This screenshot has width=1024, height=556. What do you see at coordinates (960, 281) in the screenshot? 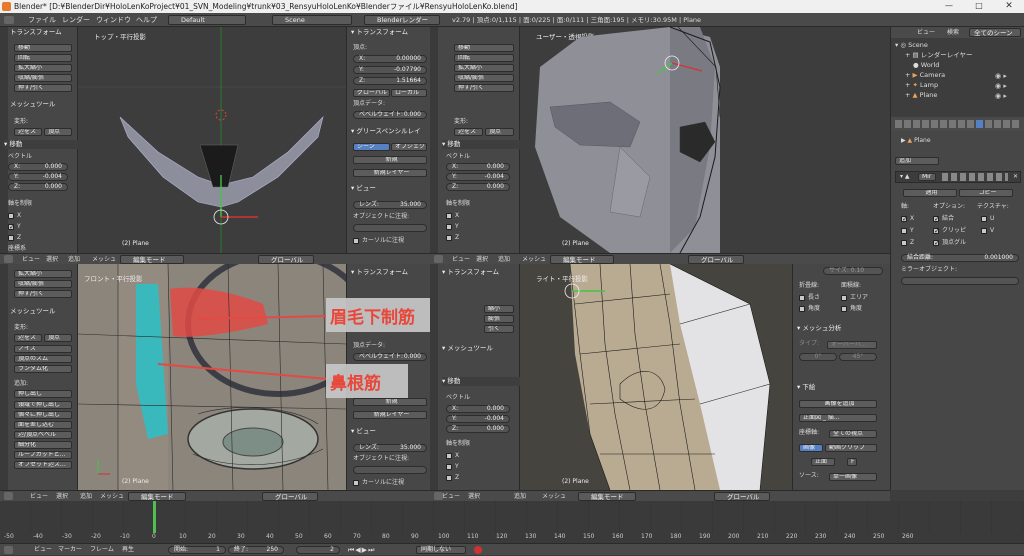
I see `mirror-object-field` at bounding box center [960, 281].